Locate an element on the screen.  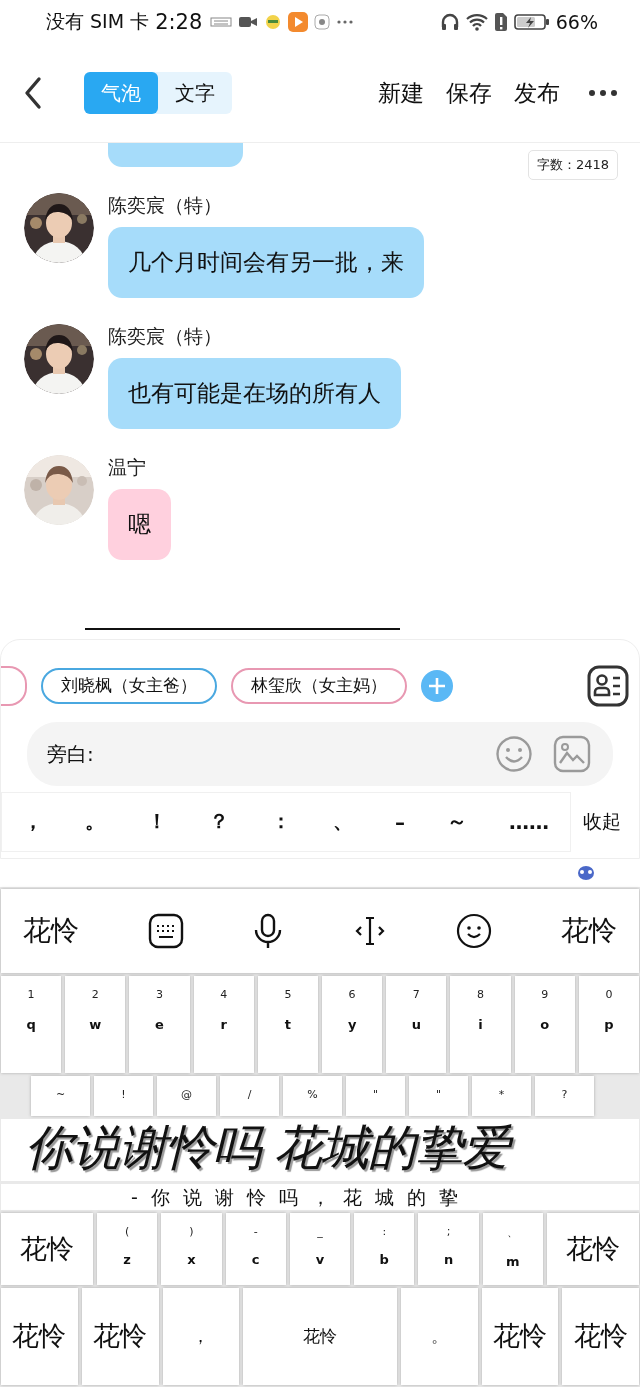
punctuation-key: ～ is located at coordinates (457, 822).